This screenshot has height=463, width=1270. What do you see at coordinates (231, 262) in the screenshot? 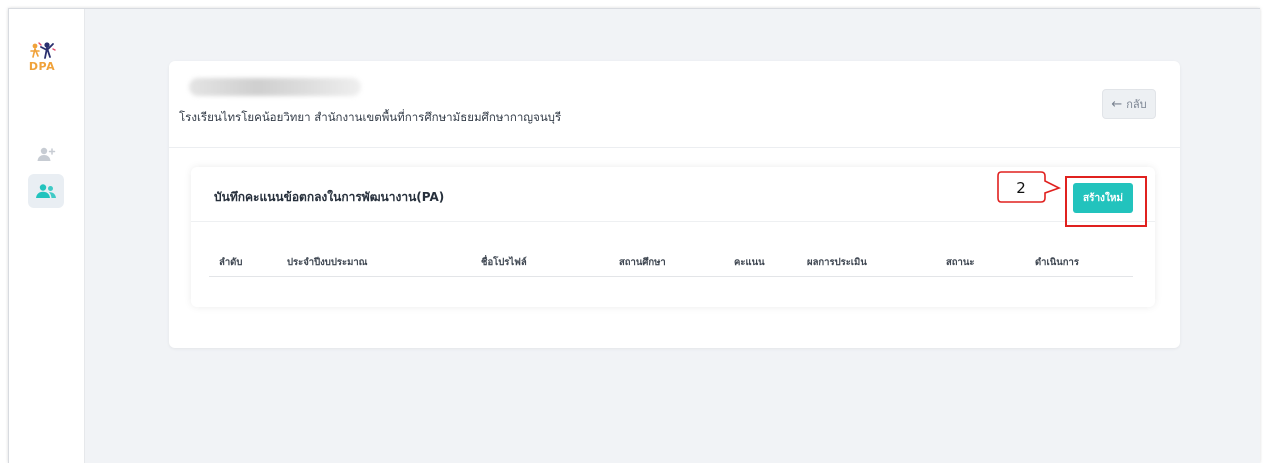
I see `column-header-order: ลำดับ` at bounding box center [231, 262].